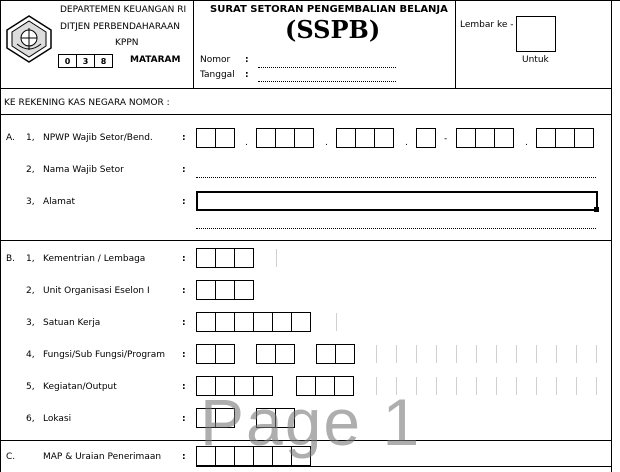  I want to click on field-satker-label: Satuan Kerja, so click(72, 323).